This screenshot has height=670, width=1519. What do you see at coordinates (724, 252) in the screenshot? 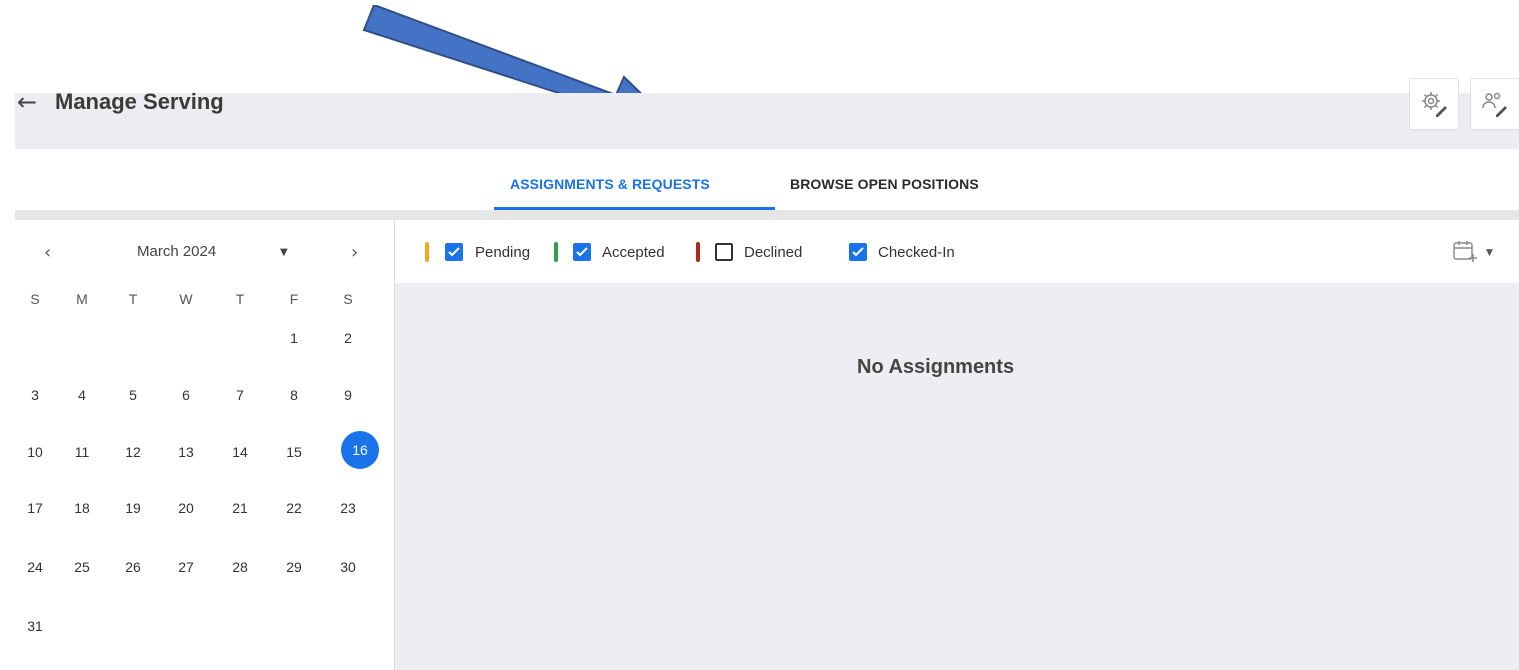
I see `declined-checkbox` at bounding box center [724, 252].